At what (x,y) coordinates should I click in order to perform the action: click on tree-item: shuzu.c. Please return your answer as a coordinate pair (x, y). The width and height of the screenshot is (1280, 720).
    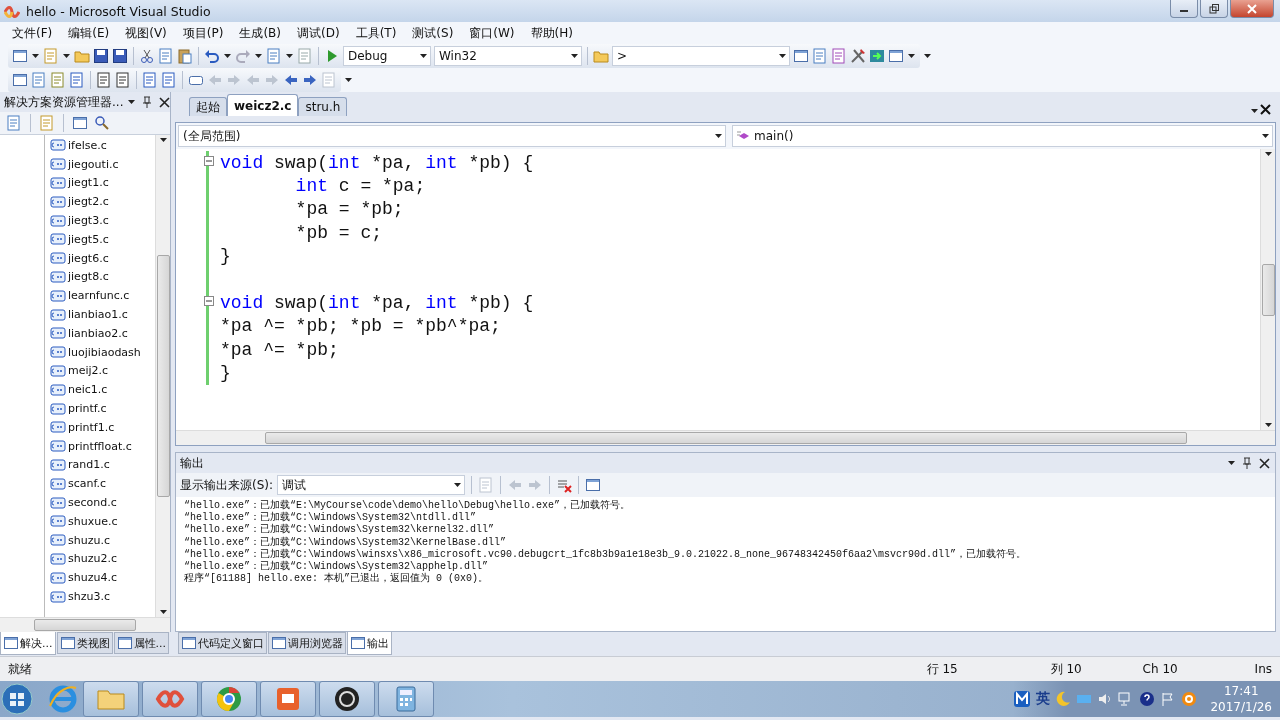
    Looking at the image, I should click on (89, 540).